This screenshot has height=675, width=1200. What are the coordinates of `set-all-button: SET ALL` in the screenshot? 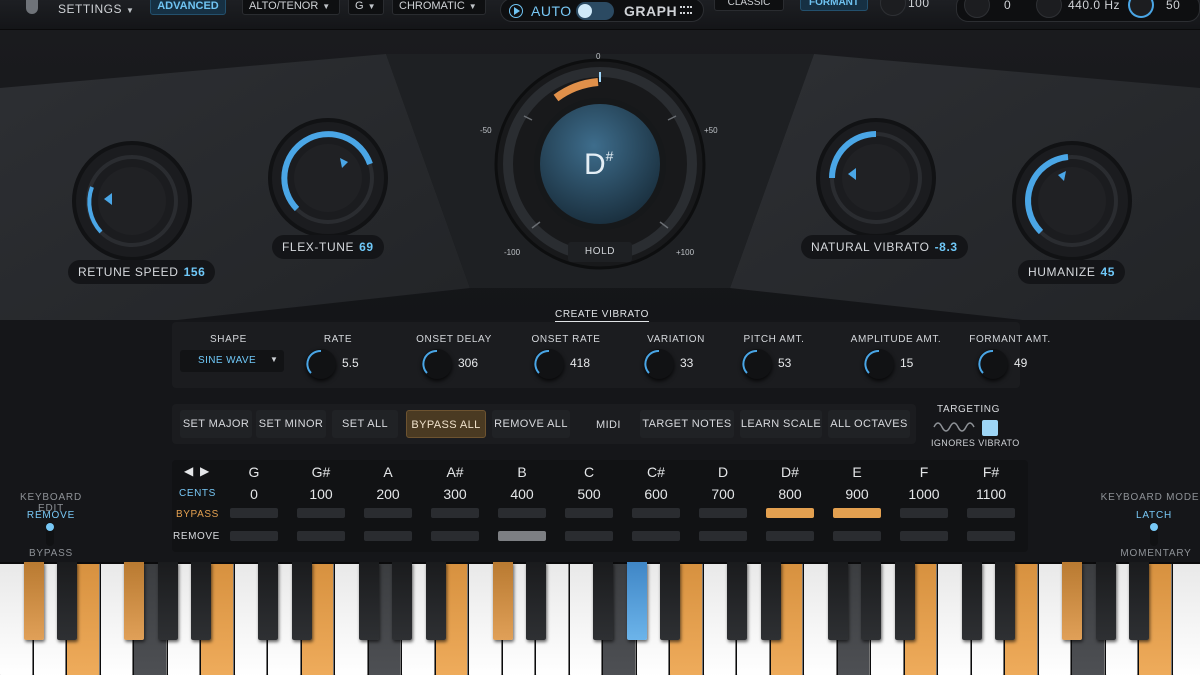 It's located at (365, 424).